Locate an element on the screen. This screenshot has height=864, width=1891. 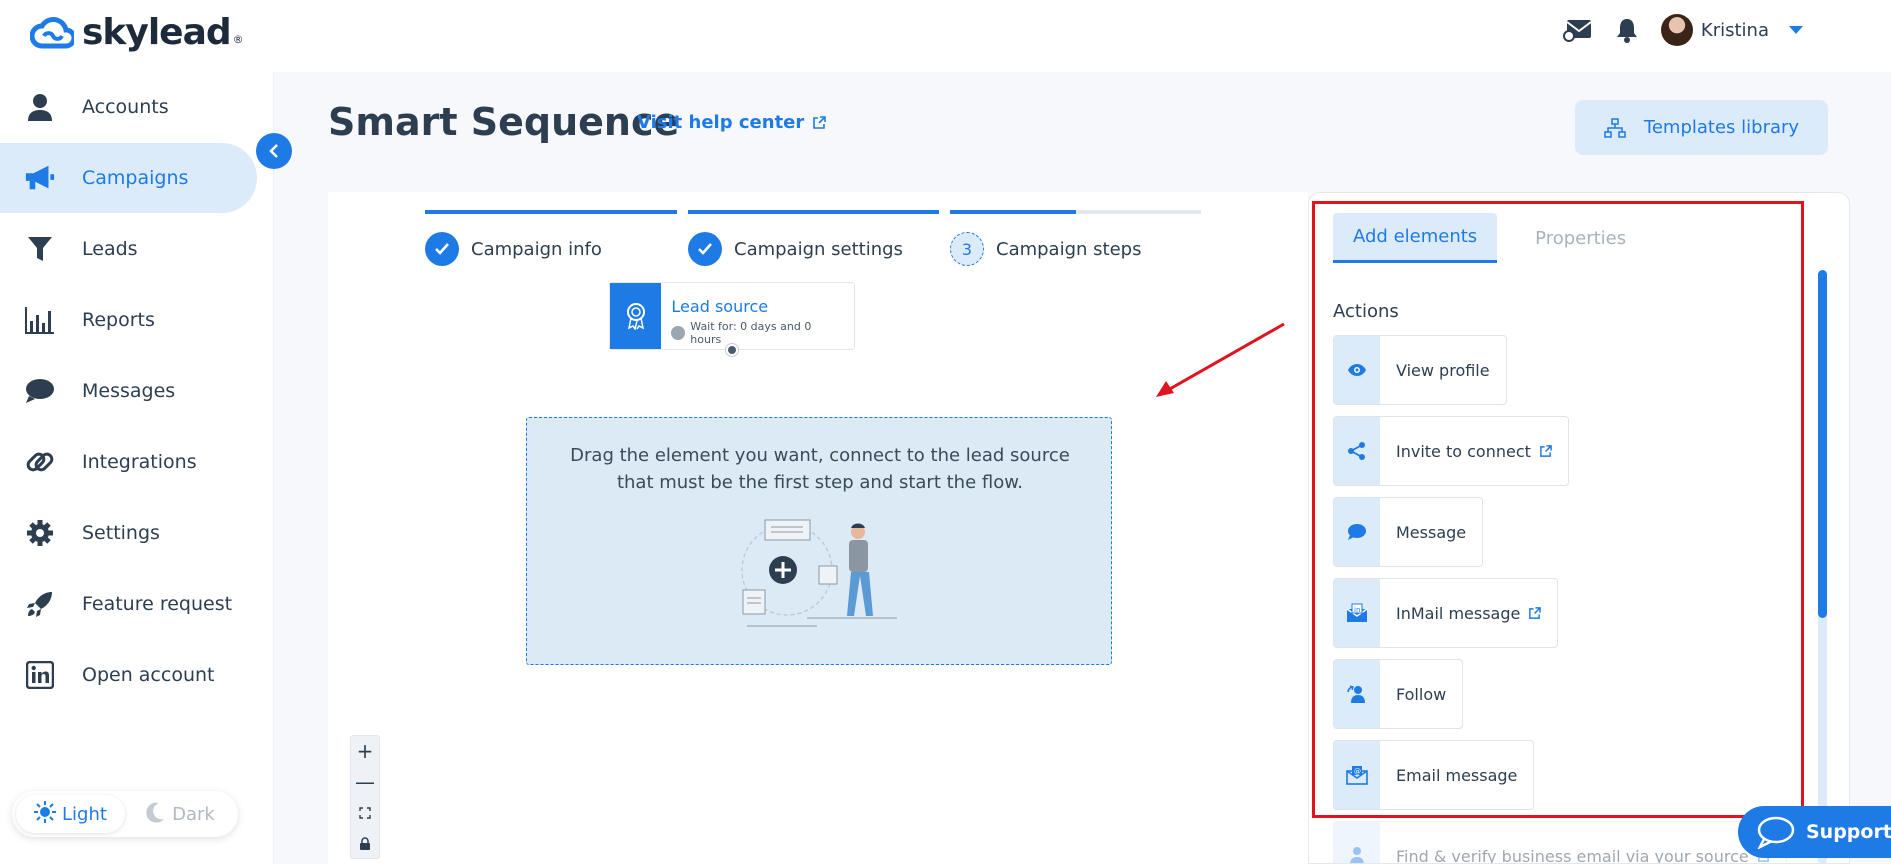
chevron-left-icon is located at coordinates (273, 151).